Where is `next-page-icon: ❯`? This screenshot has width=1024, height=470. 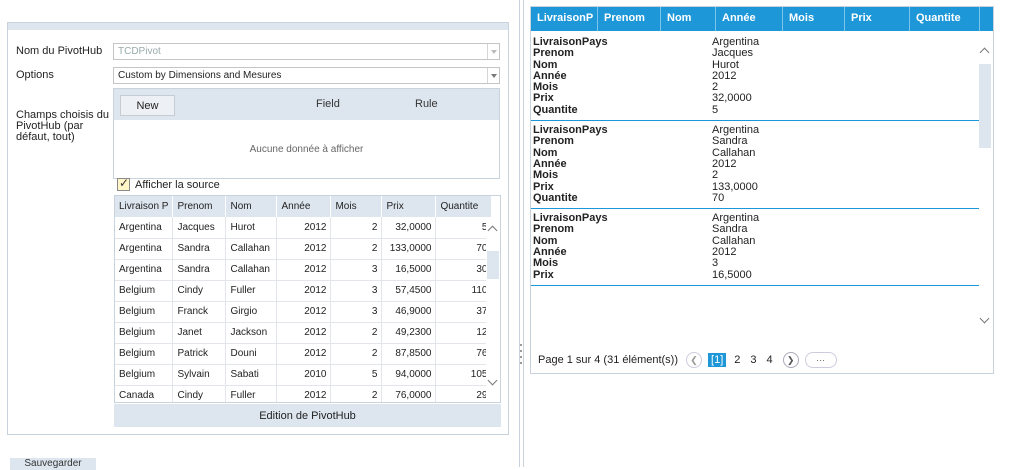 next-page-icon: ❯ is located at coordinates (790, 360).